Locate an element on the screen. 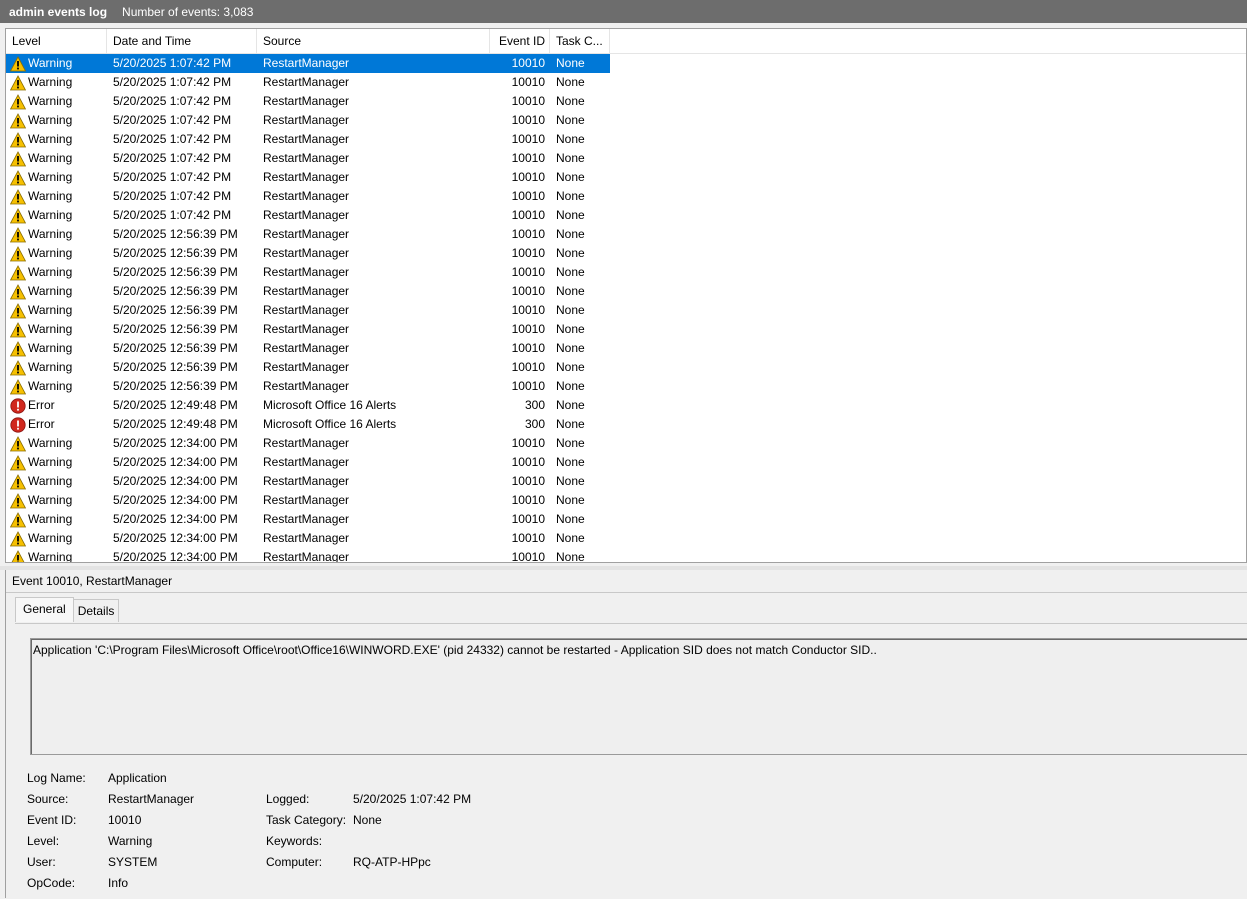 This screenshot has width=1247, height=899. value-computer: RQ-ATP-HPpc is located at coordinates (392, 862).